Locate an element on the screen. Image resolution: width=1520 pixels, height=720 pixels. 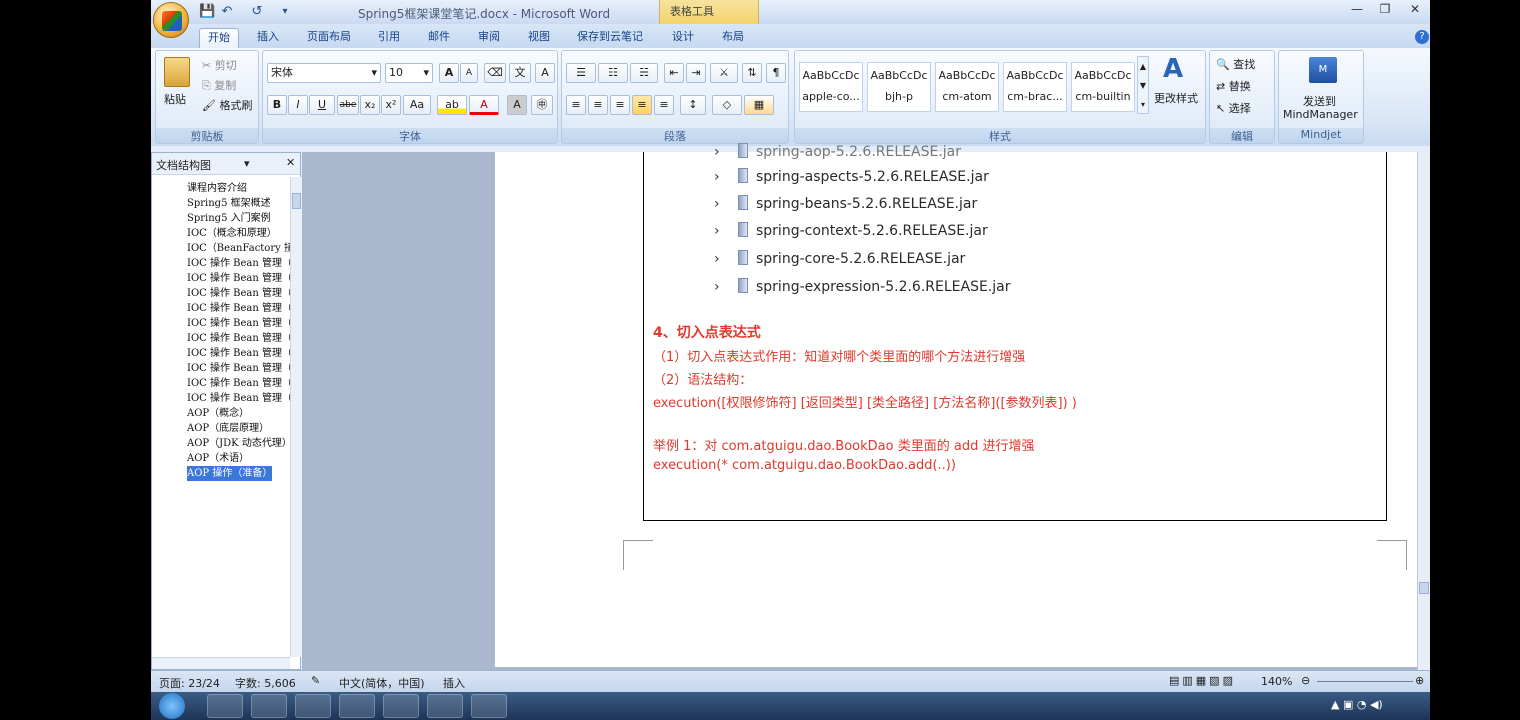
clear-format-icon: ⌫ is located at coordinates (495, 73).